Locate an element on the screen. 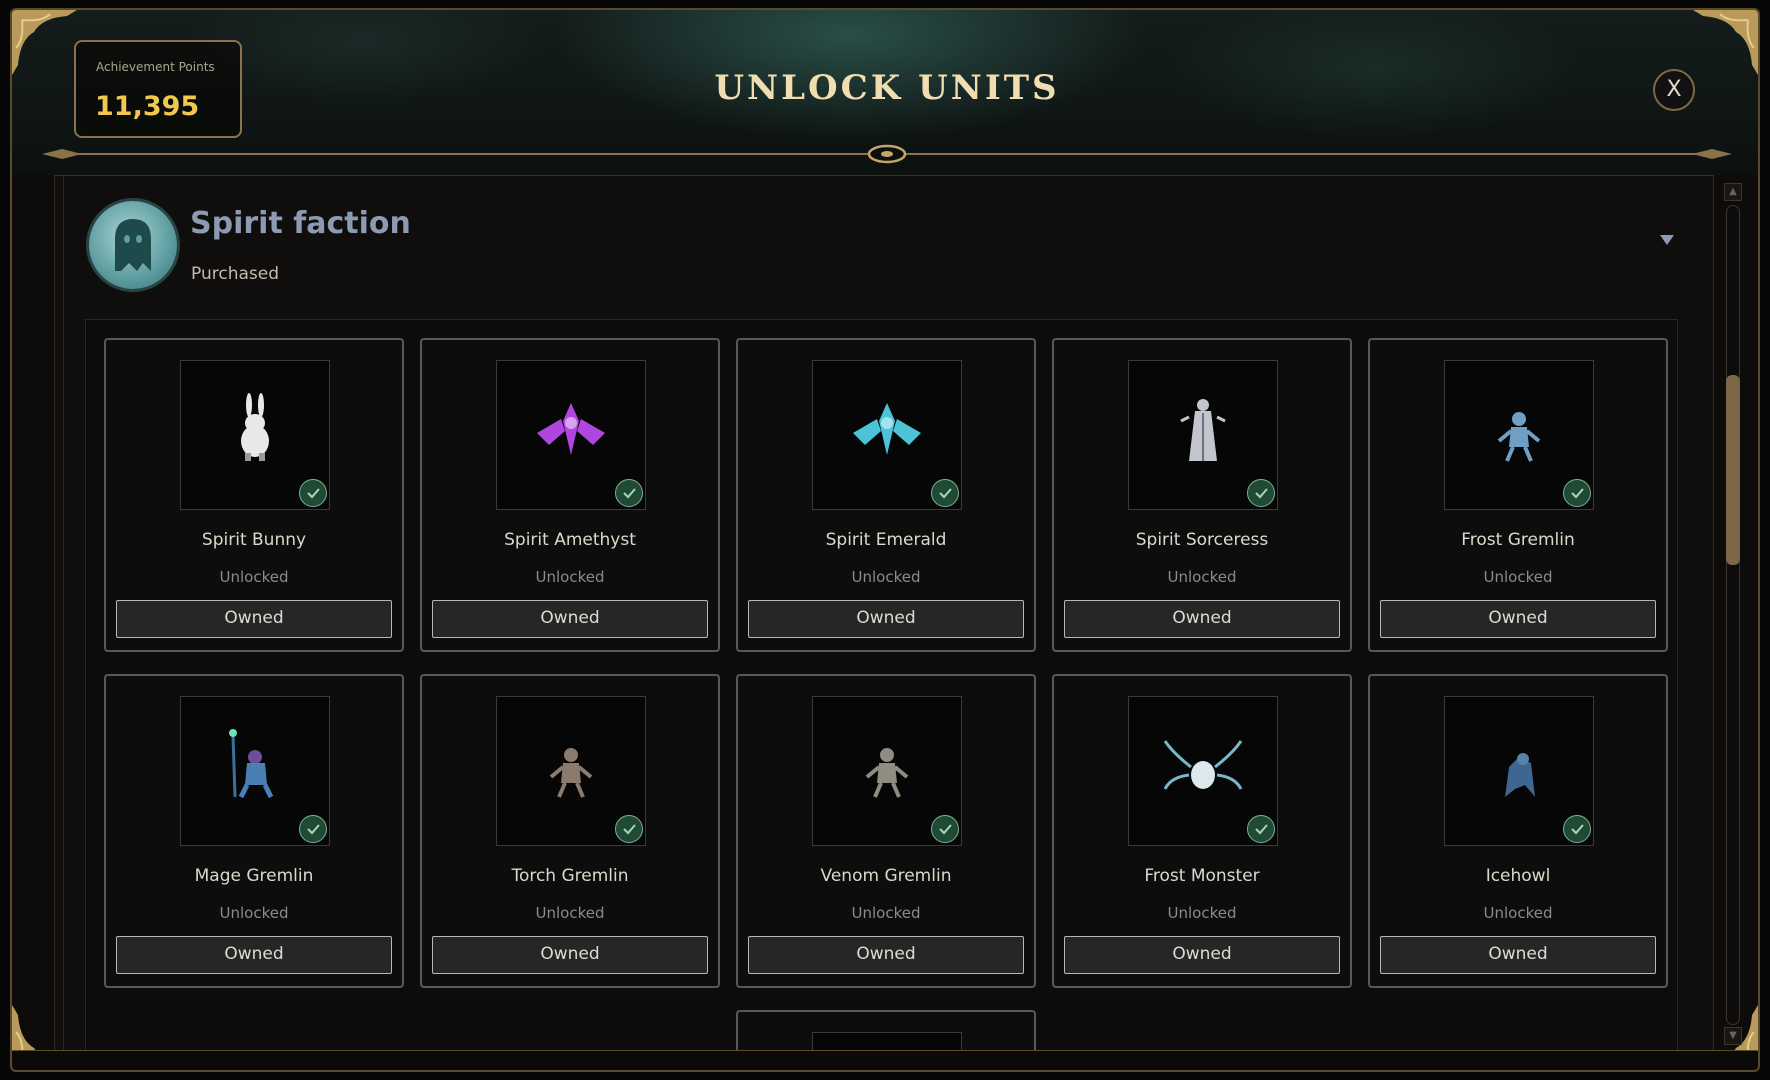 This screenshot has height=1080, width=1770. unit-name: Spirit Emerald is located at coordinates (886, 540).